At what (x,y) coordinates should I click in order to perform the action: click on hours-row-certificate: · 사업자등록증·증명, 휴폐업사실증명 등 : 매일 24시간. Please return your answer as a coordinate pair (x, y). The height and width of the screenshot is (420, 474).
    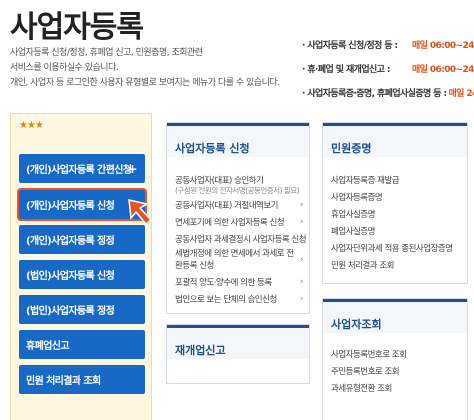
    Looking at the image, I should click on (388, 92).